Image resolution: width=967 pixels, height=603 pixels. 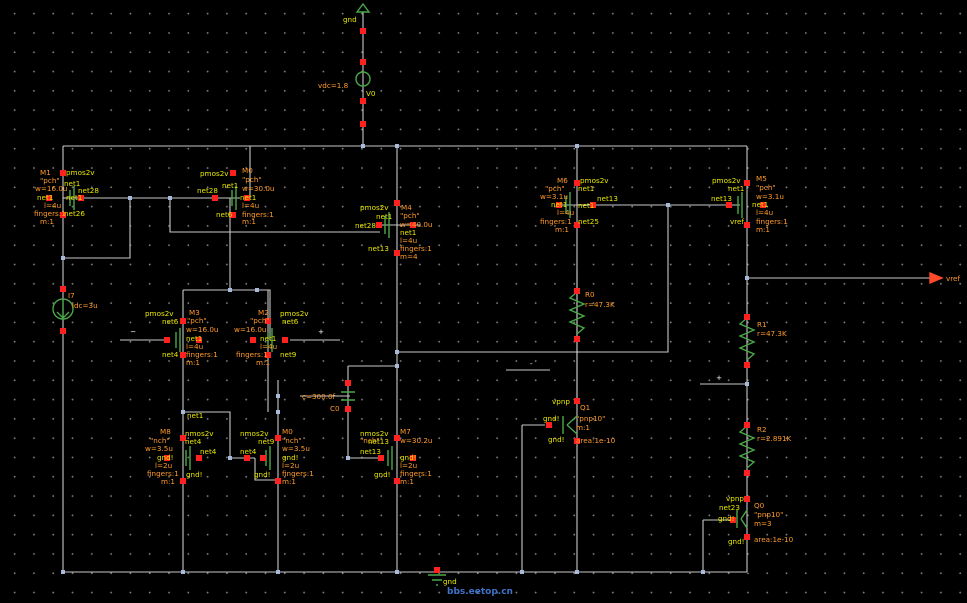 I want to click on q1-gndb: gnd!, so click(x=556, y=439).